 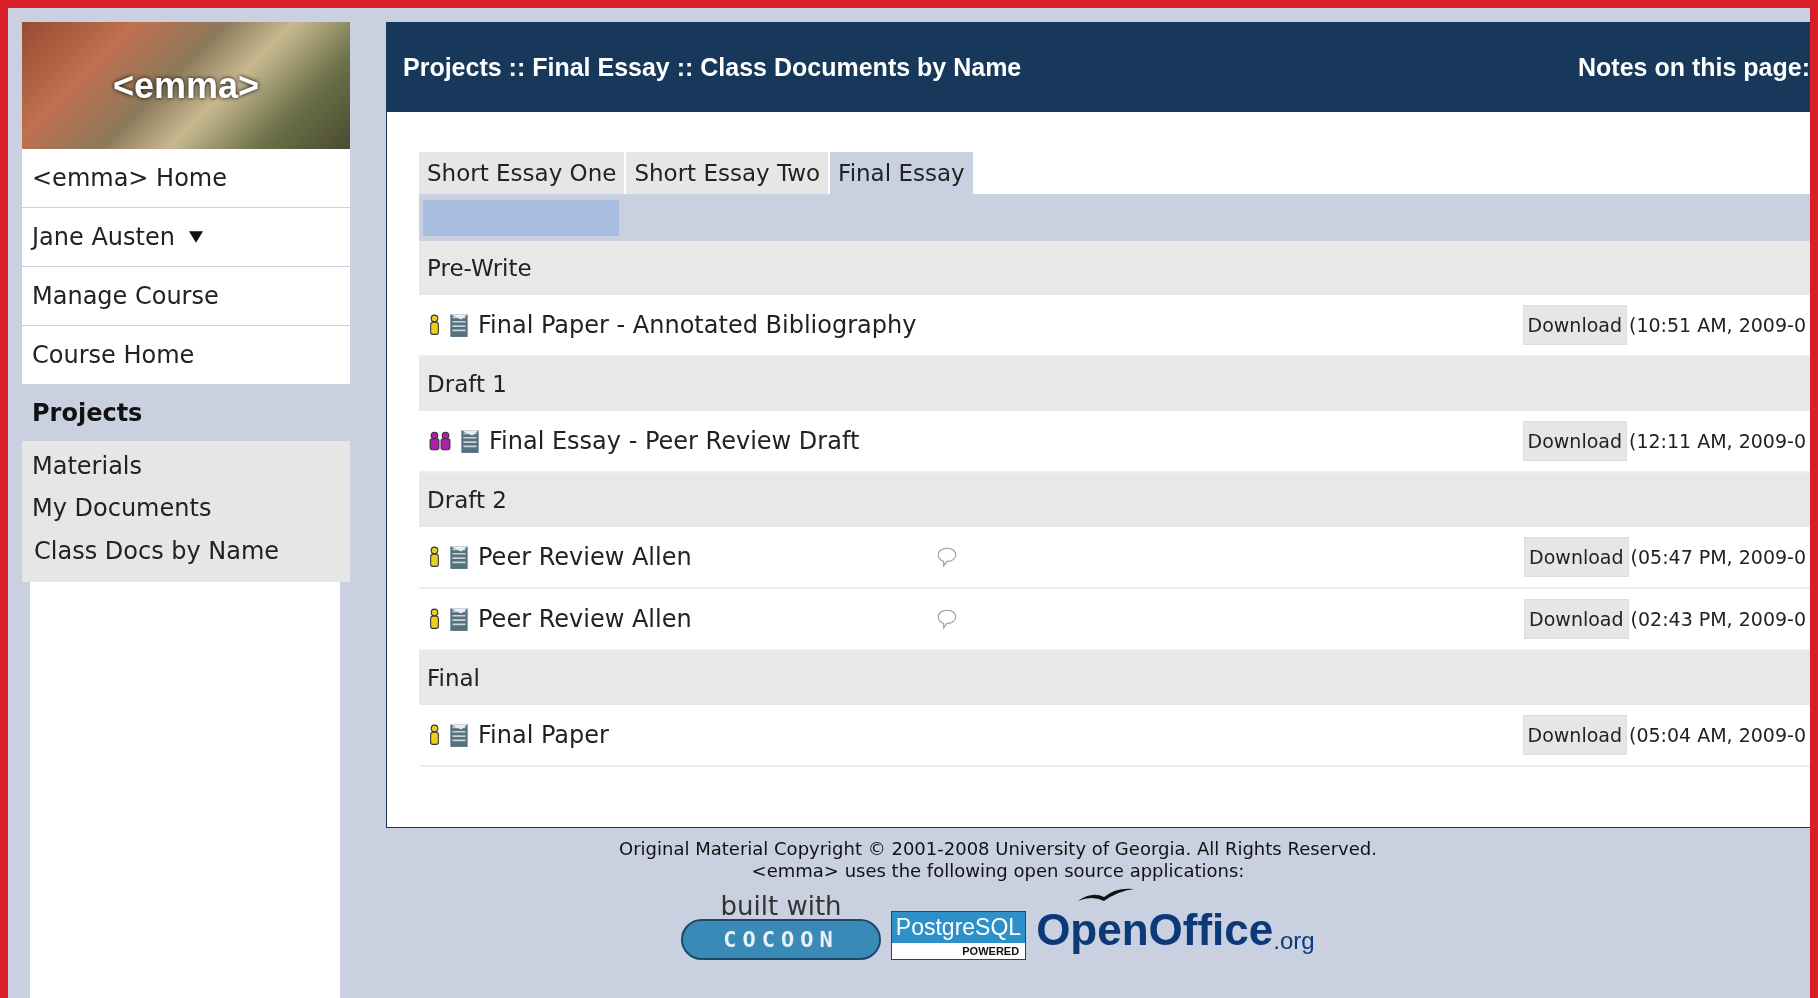 I want to click on tab: Final Essay, so click(x=901, y=173).